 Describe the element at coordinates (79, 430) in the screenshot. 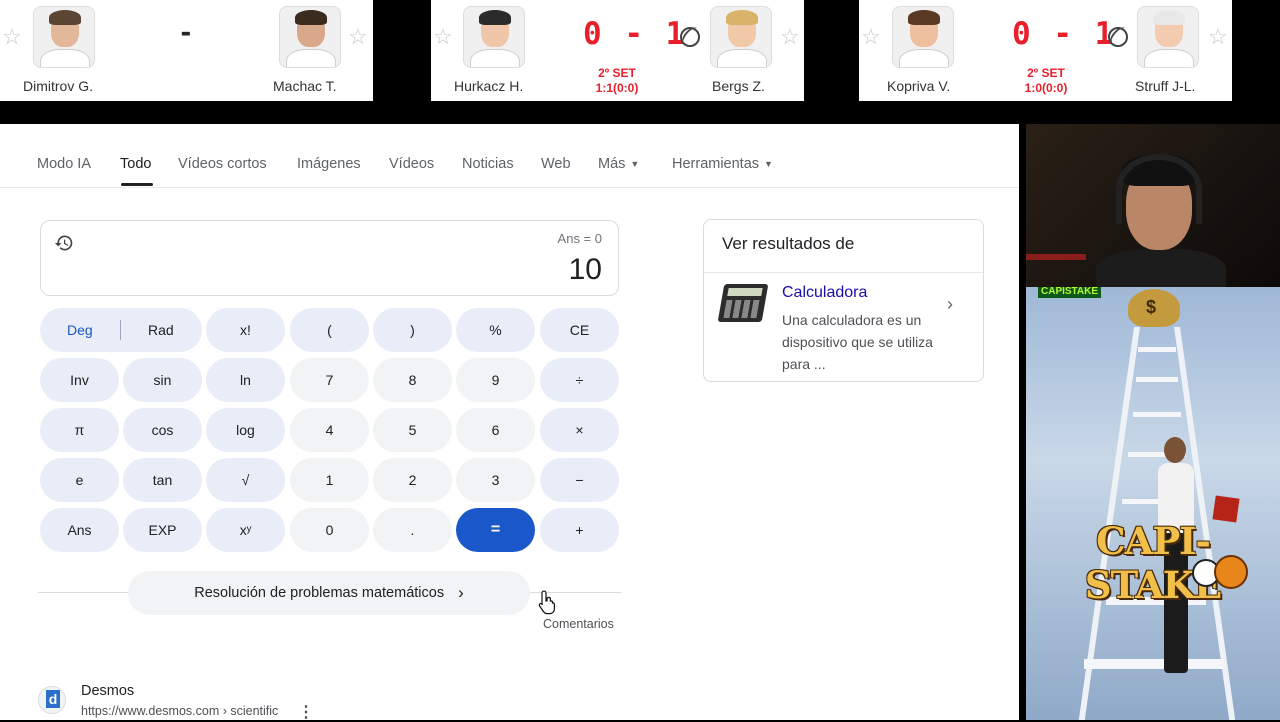

I see `pi-key: π` at that location.